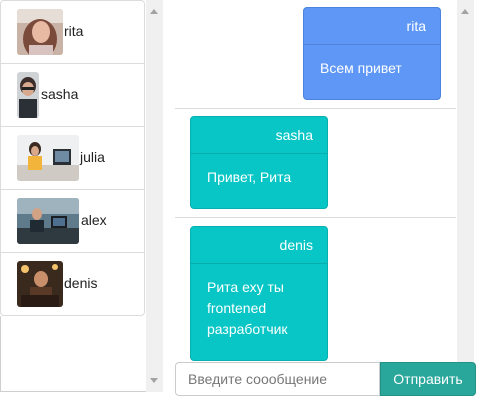 This screenshot has height=402, width=502. Describe the element at coordinates (60, 94) in the screenshot. I see `contact-name: sasha` at that location.